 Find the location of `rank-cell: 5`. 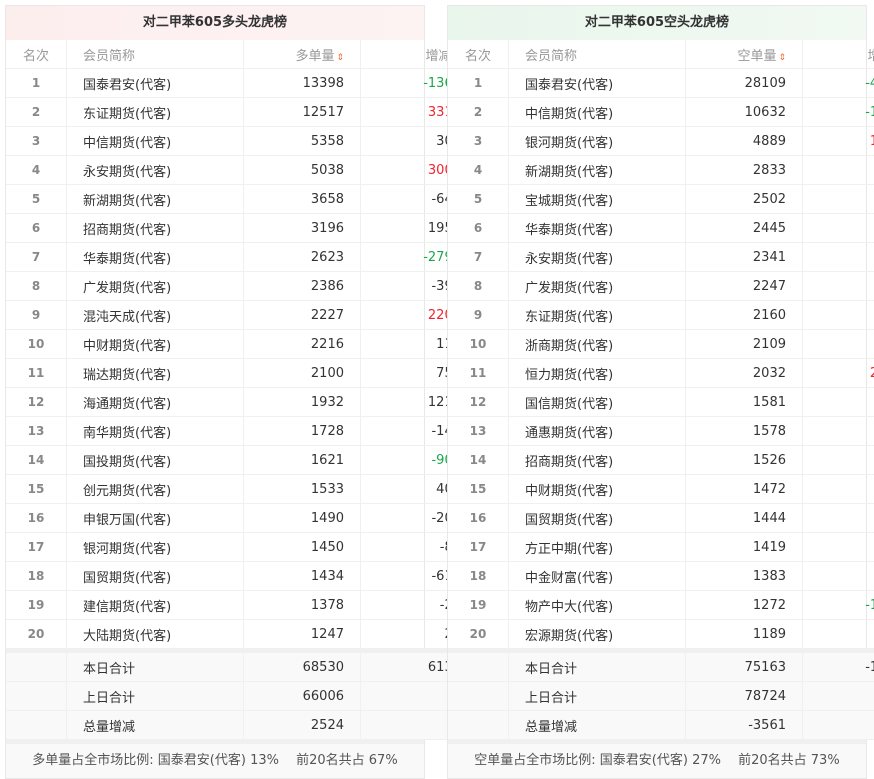

rank-cell: 5 is located at coordinates (478, 199).